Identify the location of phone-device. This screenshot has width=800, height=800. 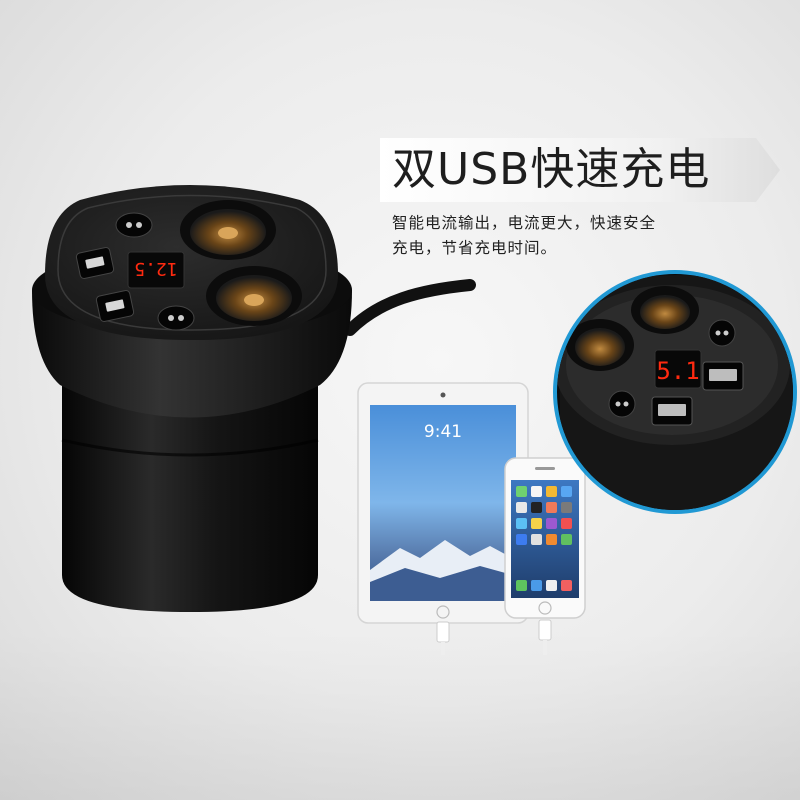
(545, 556).